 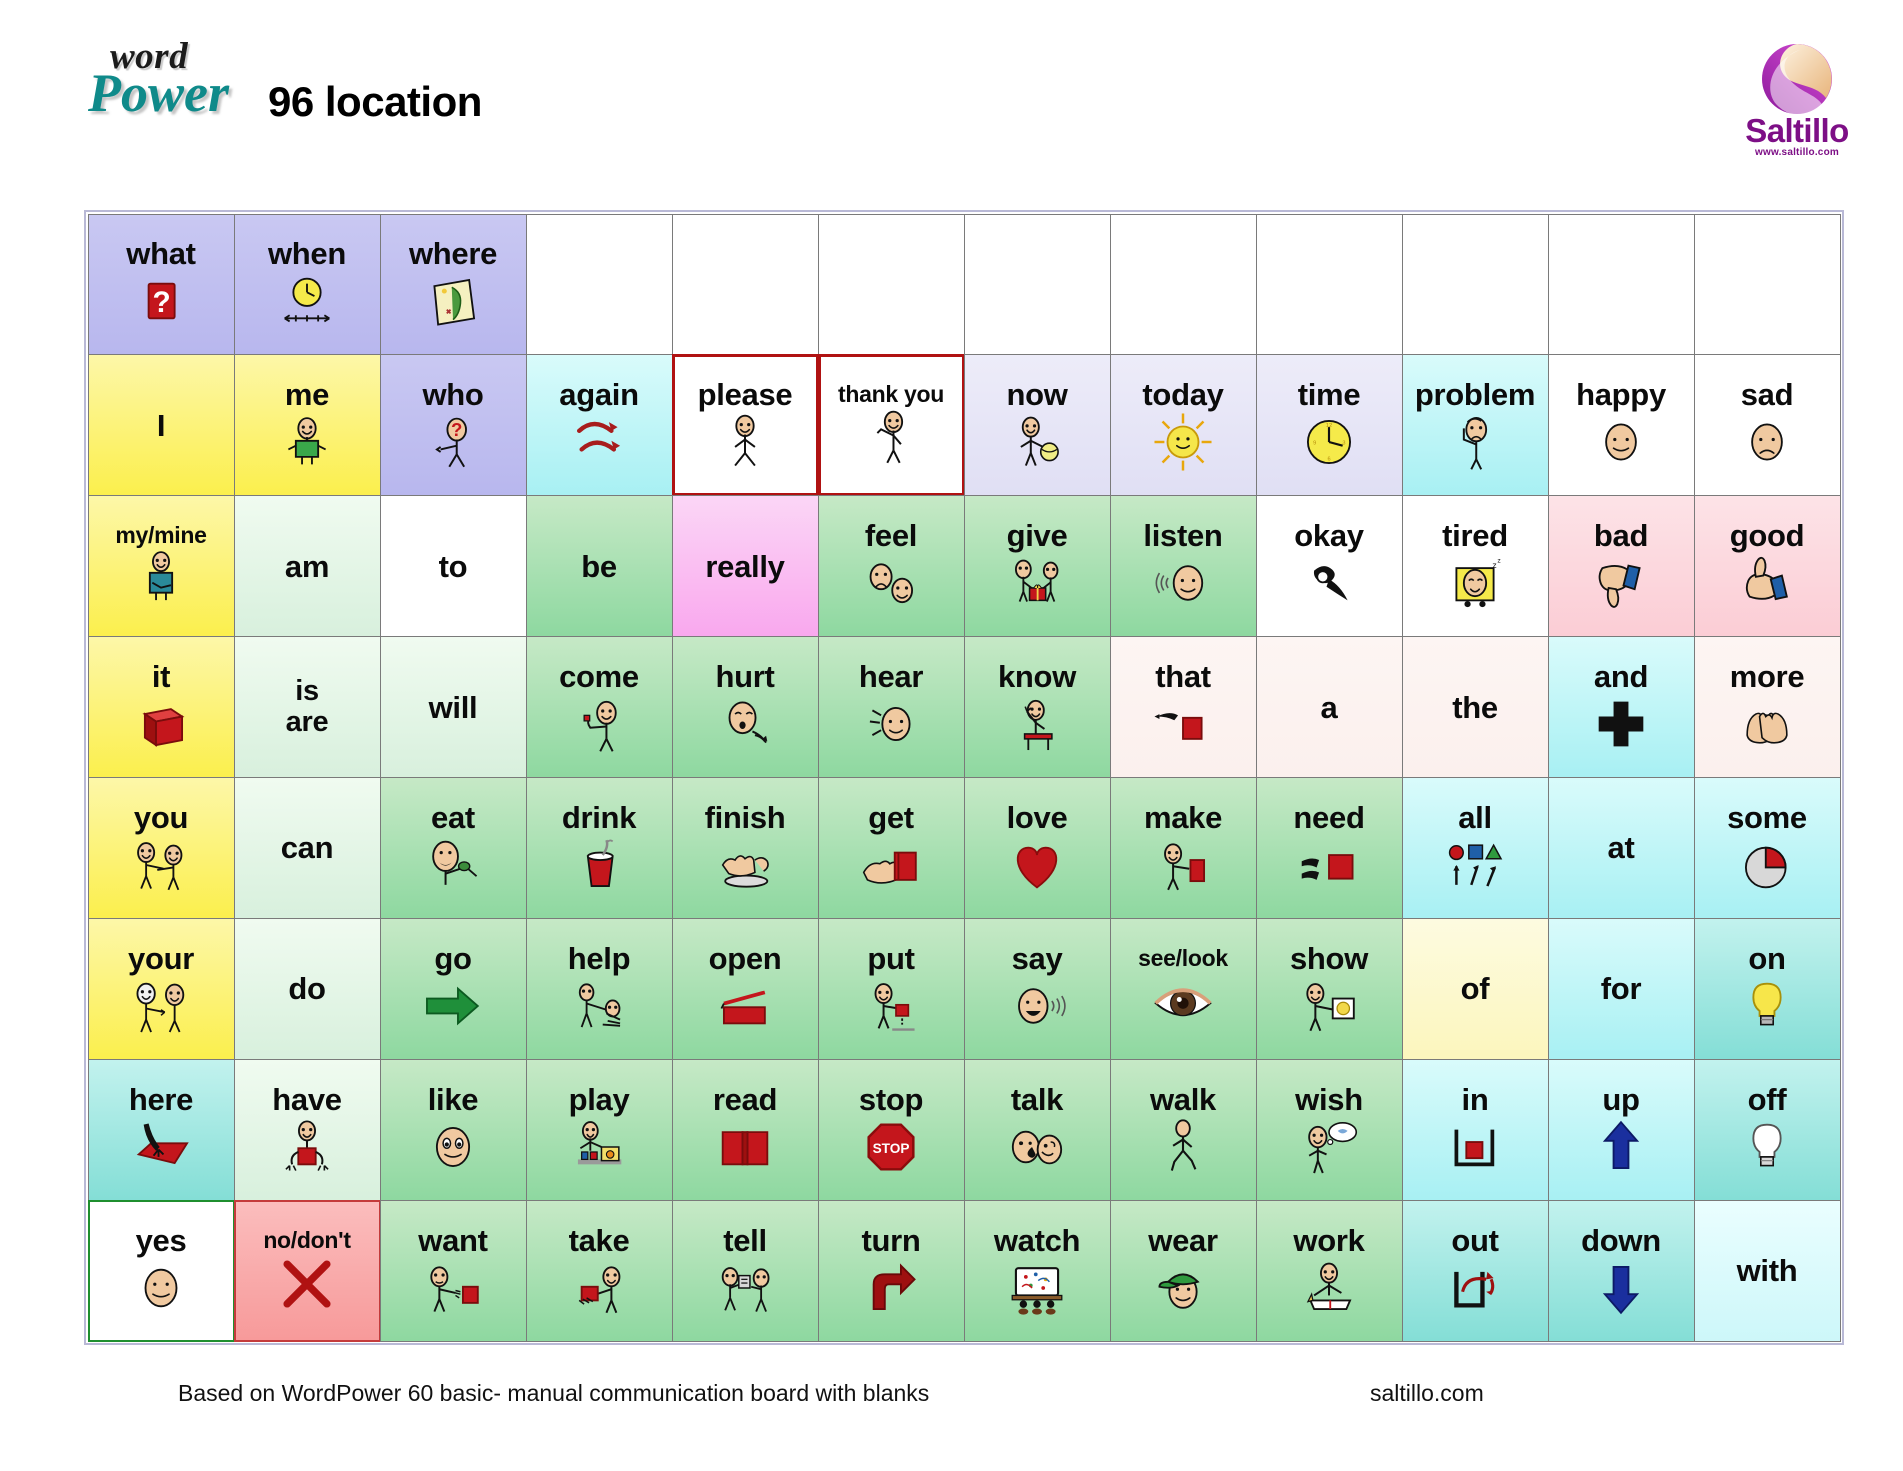 What do you see at coordinates (307, 566) in the screenshot?
I see `board-cell-am: am` at bounding box center [307, 566].